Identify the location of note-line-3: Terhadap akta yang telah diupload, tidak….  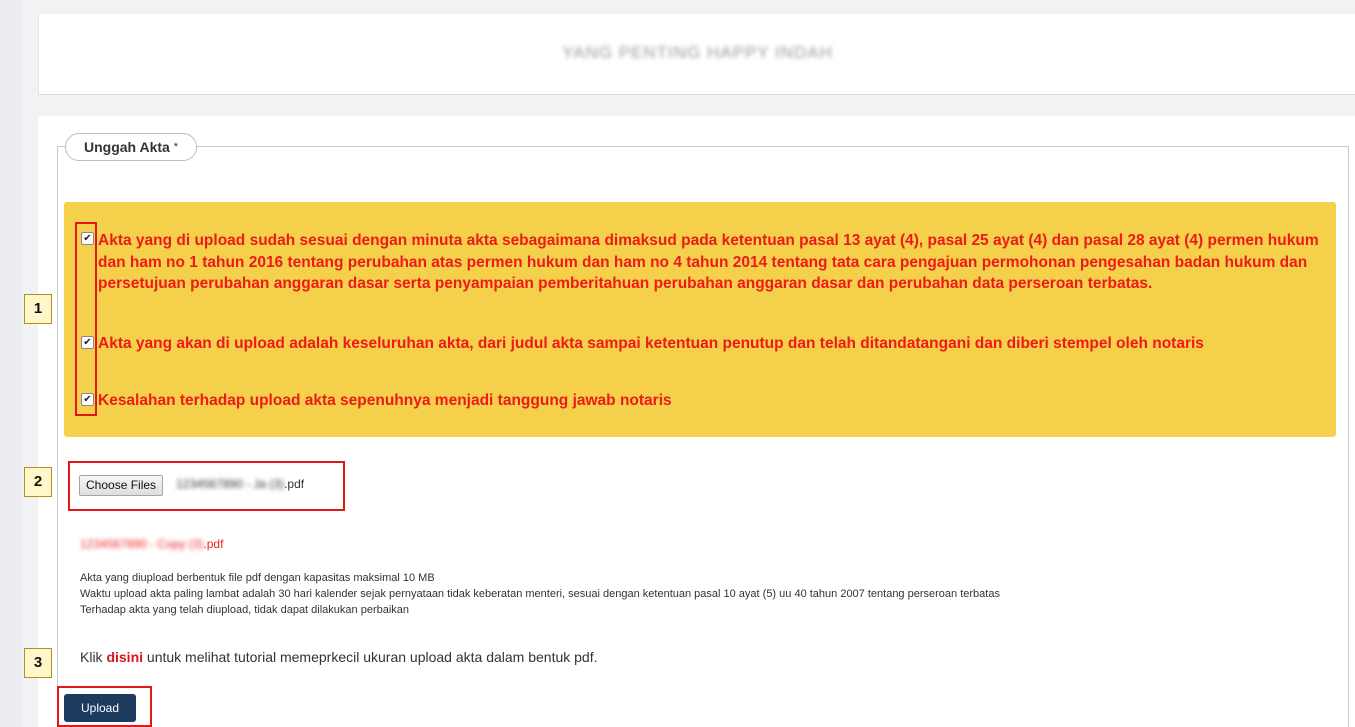
(245, 610).